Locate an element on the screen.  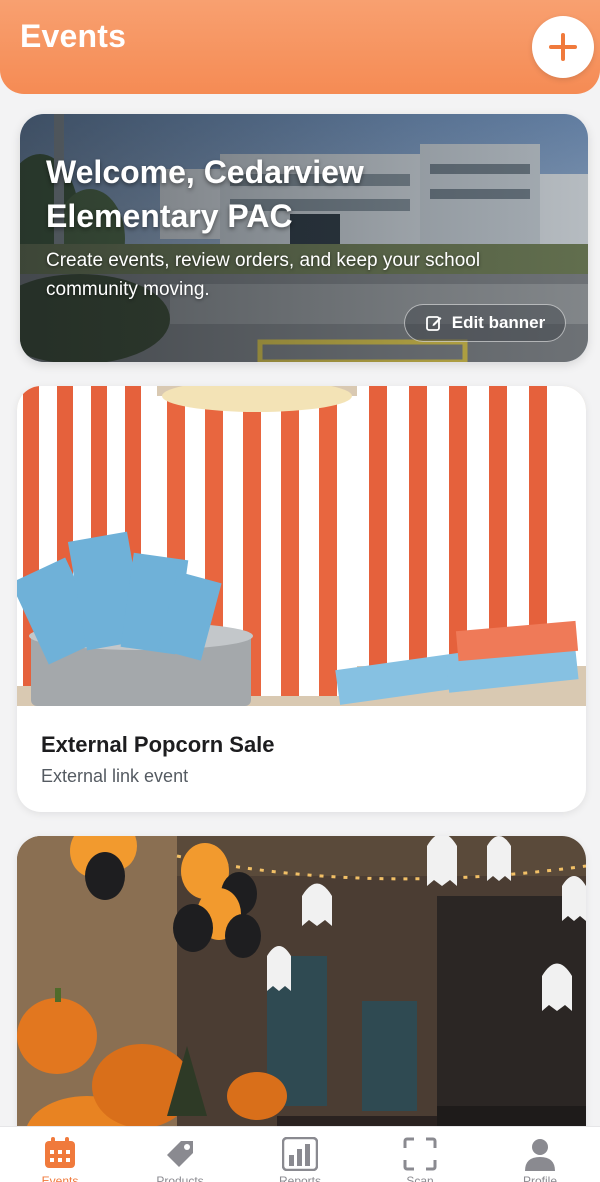
nav-label-scan: Scan is located at coordinates (420, 1178).